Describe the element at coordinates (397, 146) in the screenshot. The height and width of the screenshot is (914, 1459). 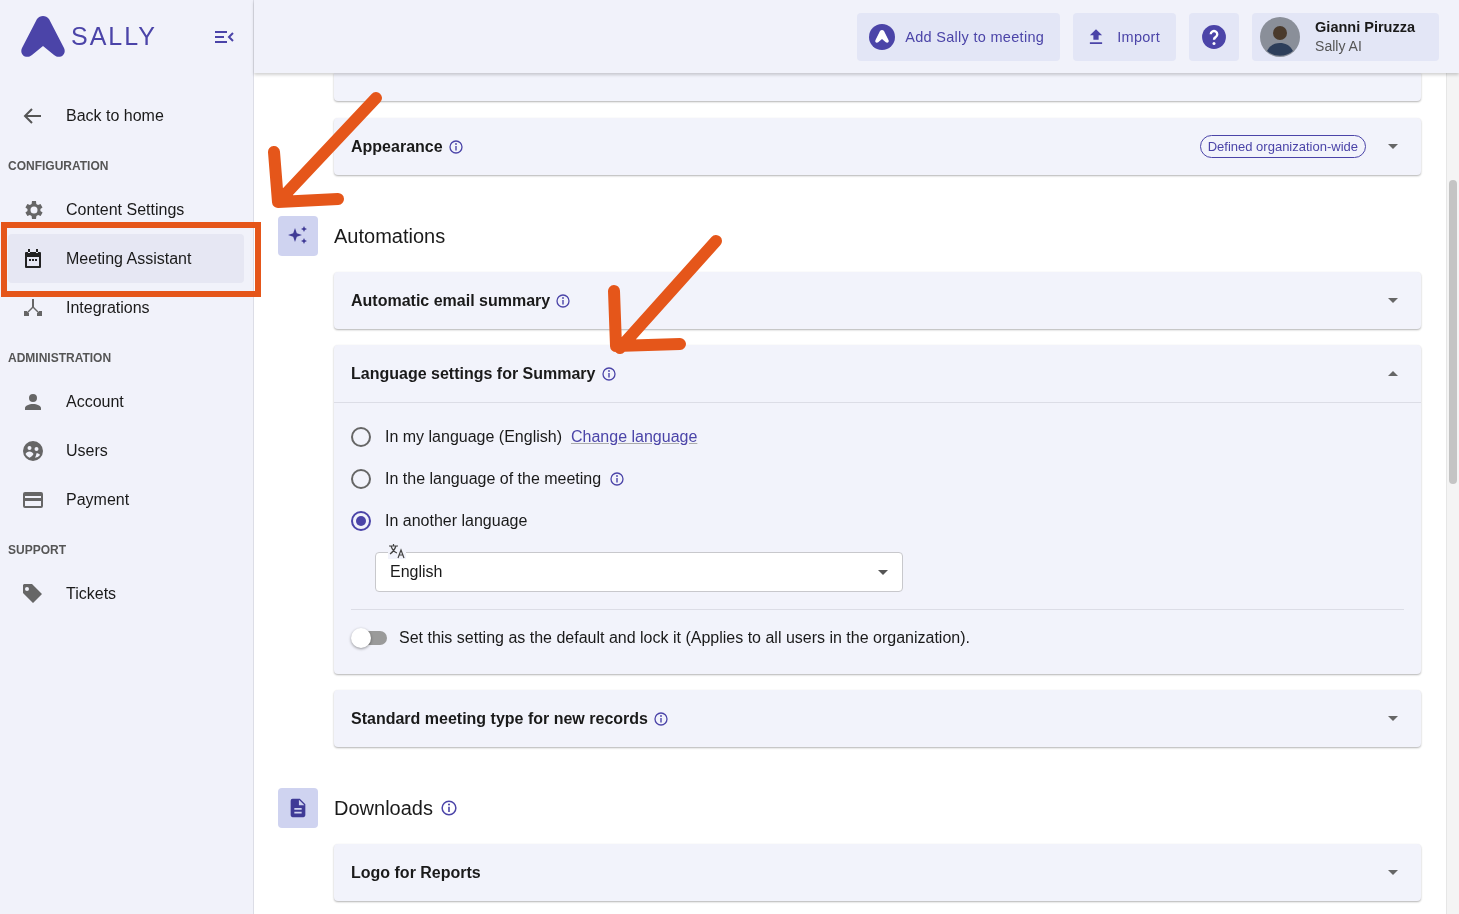
I see `panel-title: Appearance` at that location.